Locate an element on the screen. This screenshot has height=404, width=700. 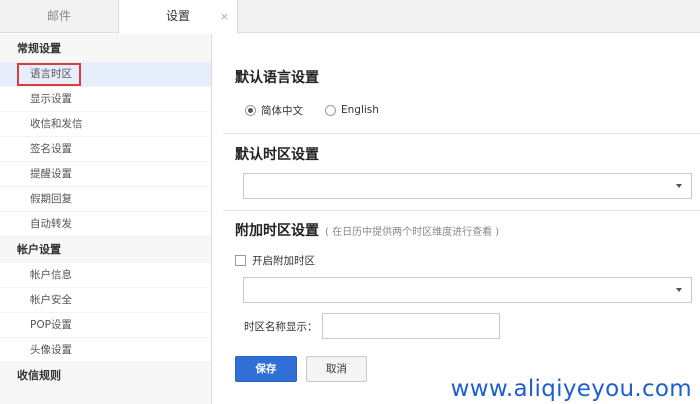
radio-english is located at coordinates (330, 110).